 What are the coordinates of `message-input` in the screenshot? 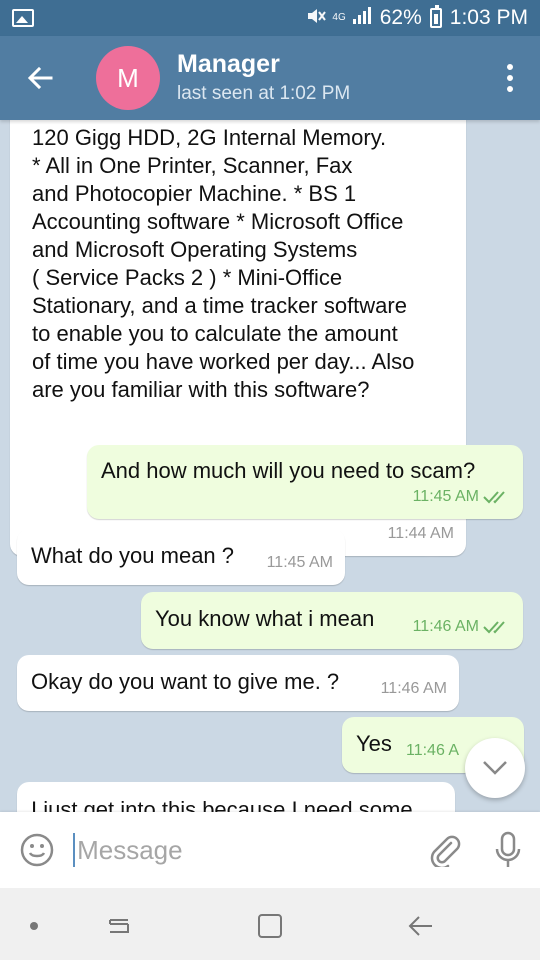 It's located at (243, 850).